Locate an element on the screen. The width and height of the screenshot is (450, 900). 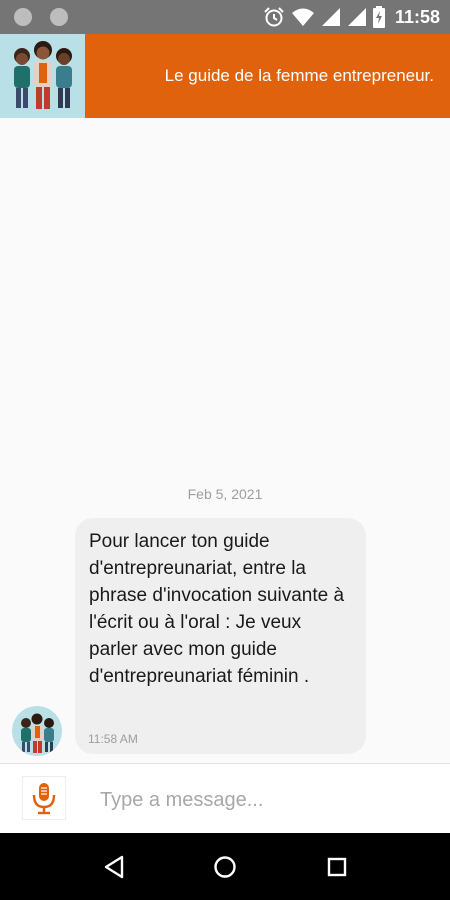
message-composer is located at coordinates (225, 798).